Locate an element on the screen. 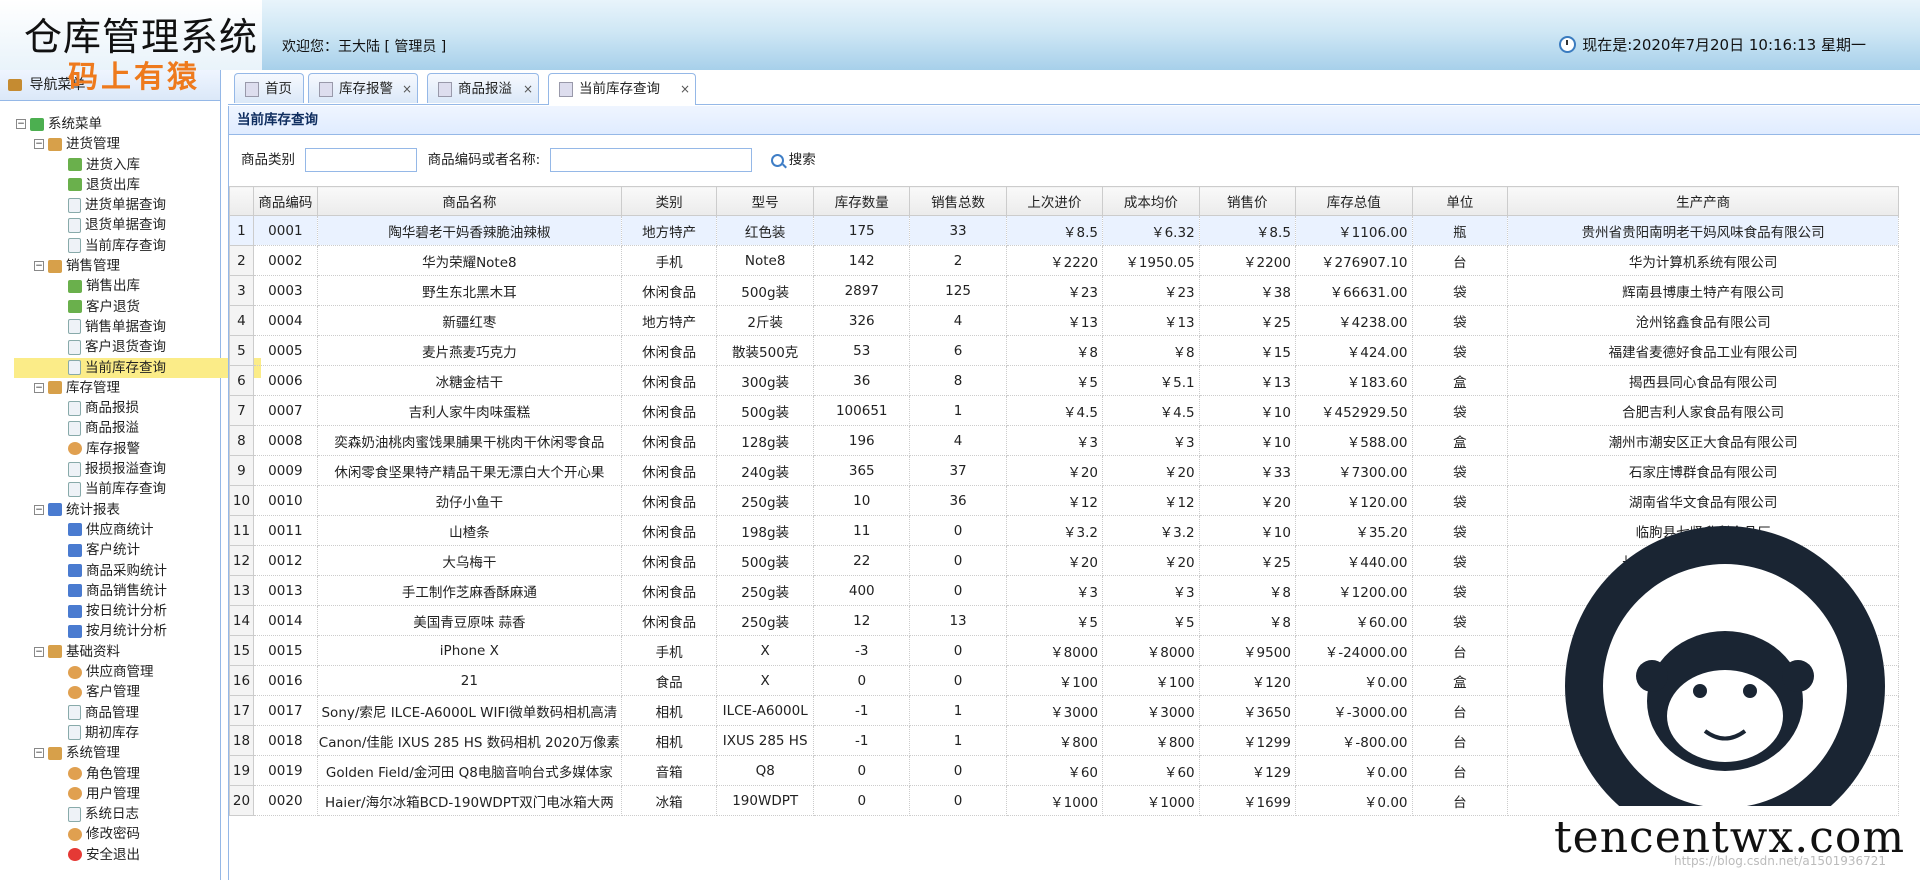 The image size is (1920, 880). row-number: 2 is located at coordinates (241, 260).